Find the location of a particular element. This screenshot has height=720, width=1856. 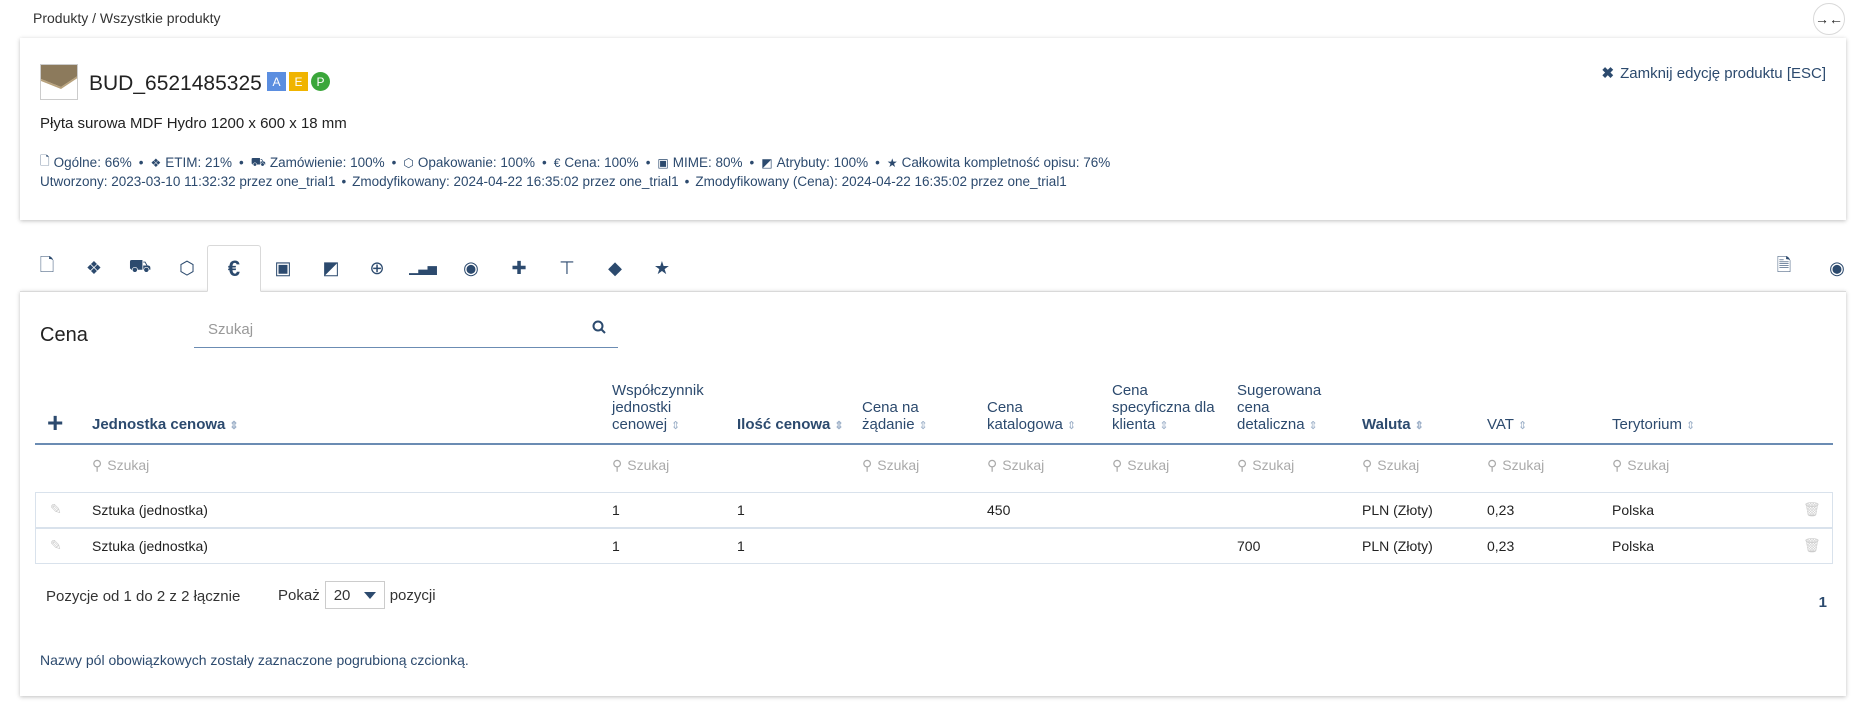

page-size-select: 20 is located at coordinates (354, 595).